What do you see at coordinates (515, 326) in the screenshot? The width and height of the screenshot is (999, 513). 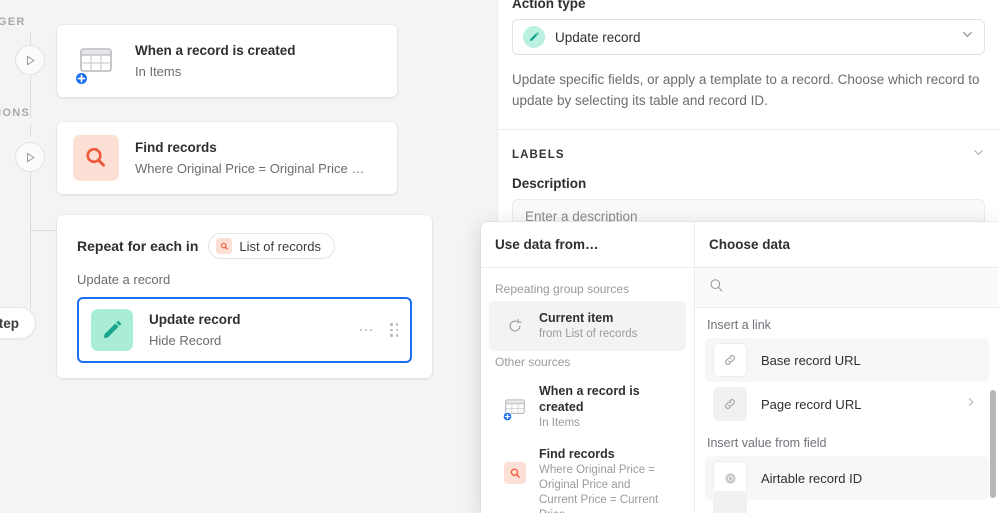 I see `repeat-arrow-icon` at bounding box center [515, 326].